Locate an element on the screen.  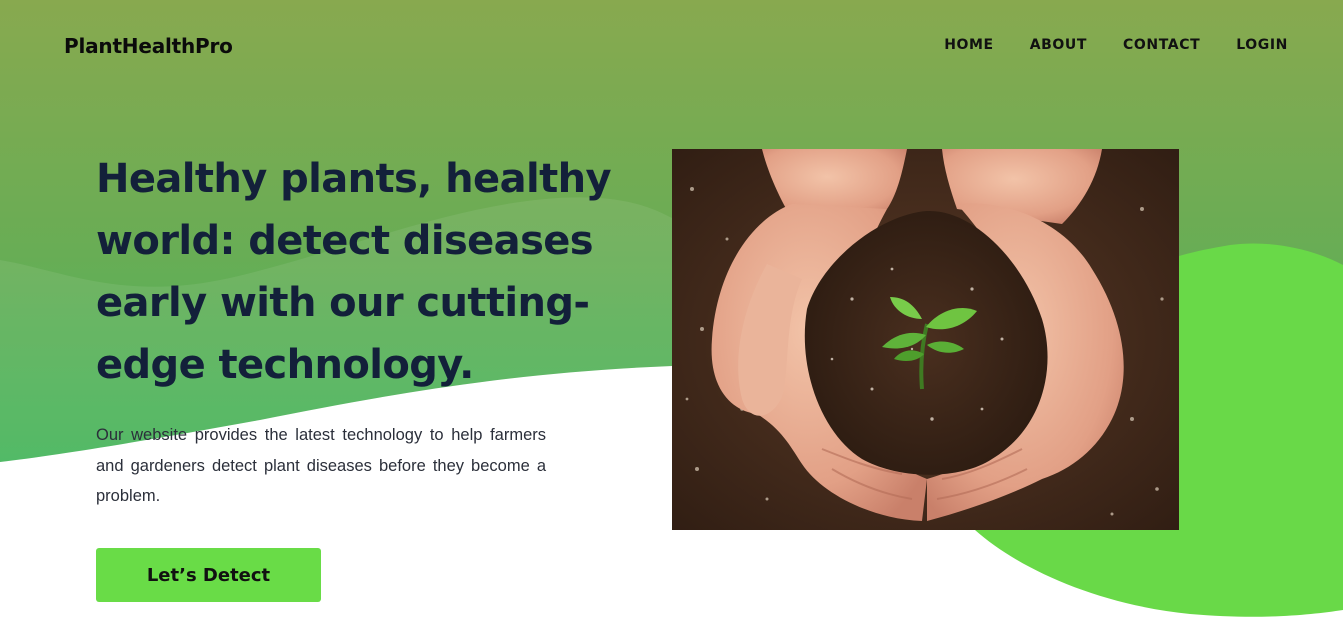
nav-item-about: ABOUT is located at coordinates (1058, 45).